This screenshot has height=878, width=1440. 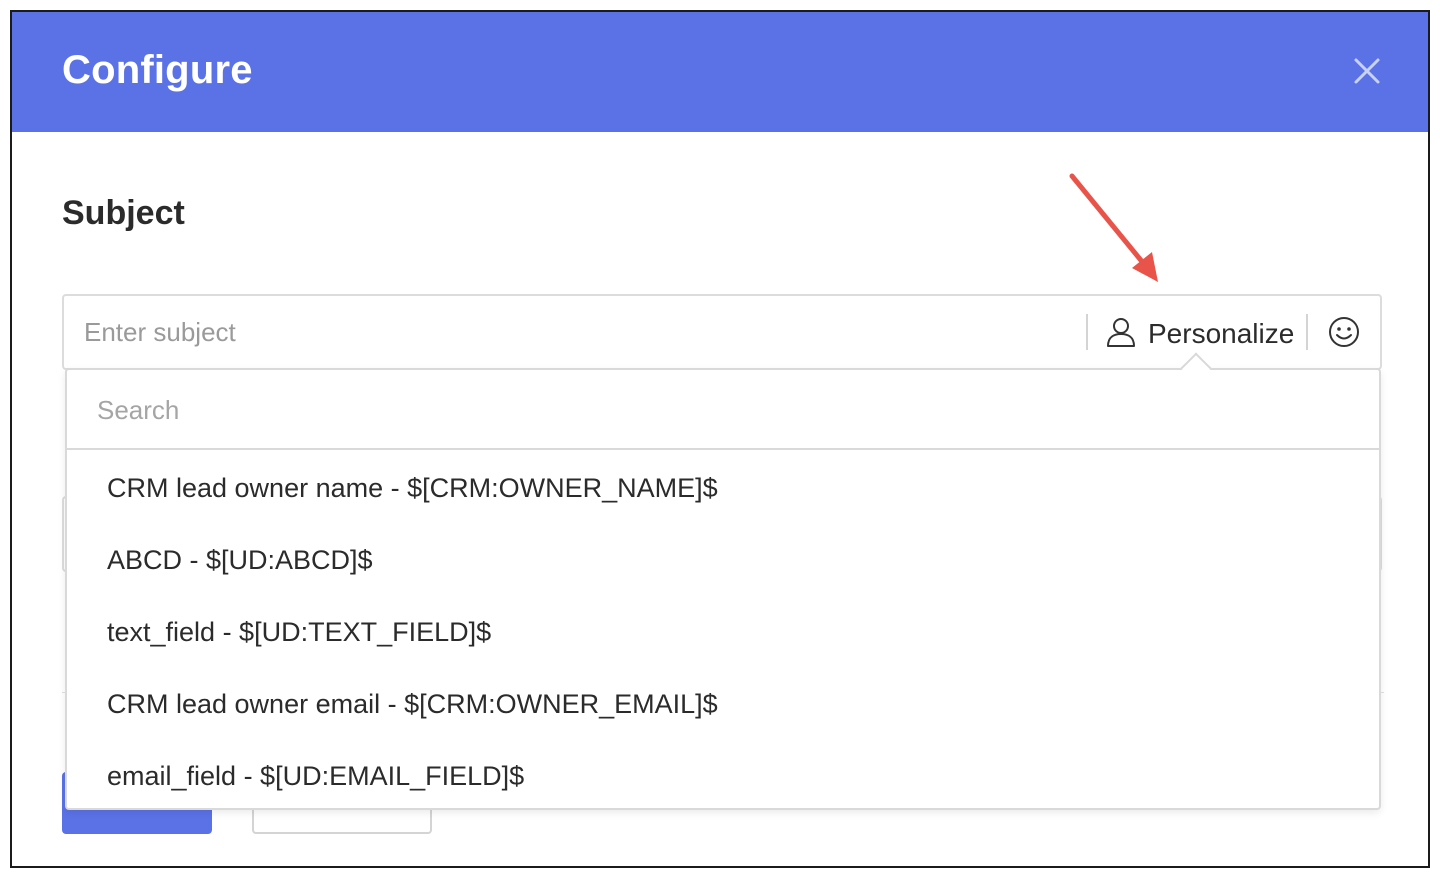 What do you see at coordinates (1367, 71) in the screenshot?
I see `close-icon` at bounding box center [1367, 71].